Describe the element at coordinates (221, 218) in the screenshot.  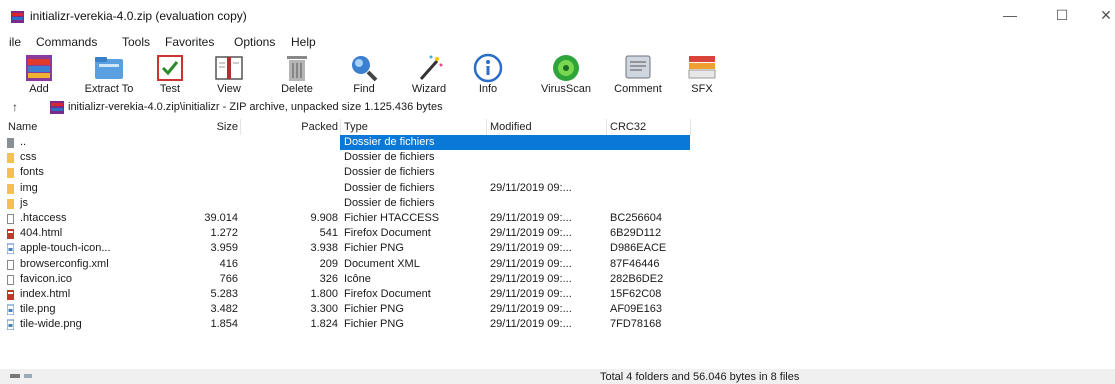
I see `file-size: 39.014` at that location.